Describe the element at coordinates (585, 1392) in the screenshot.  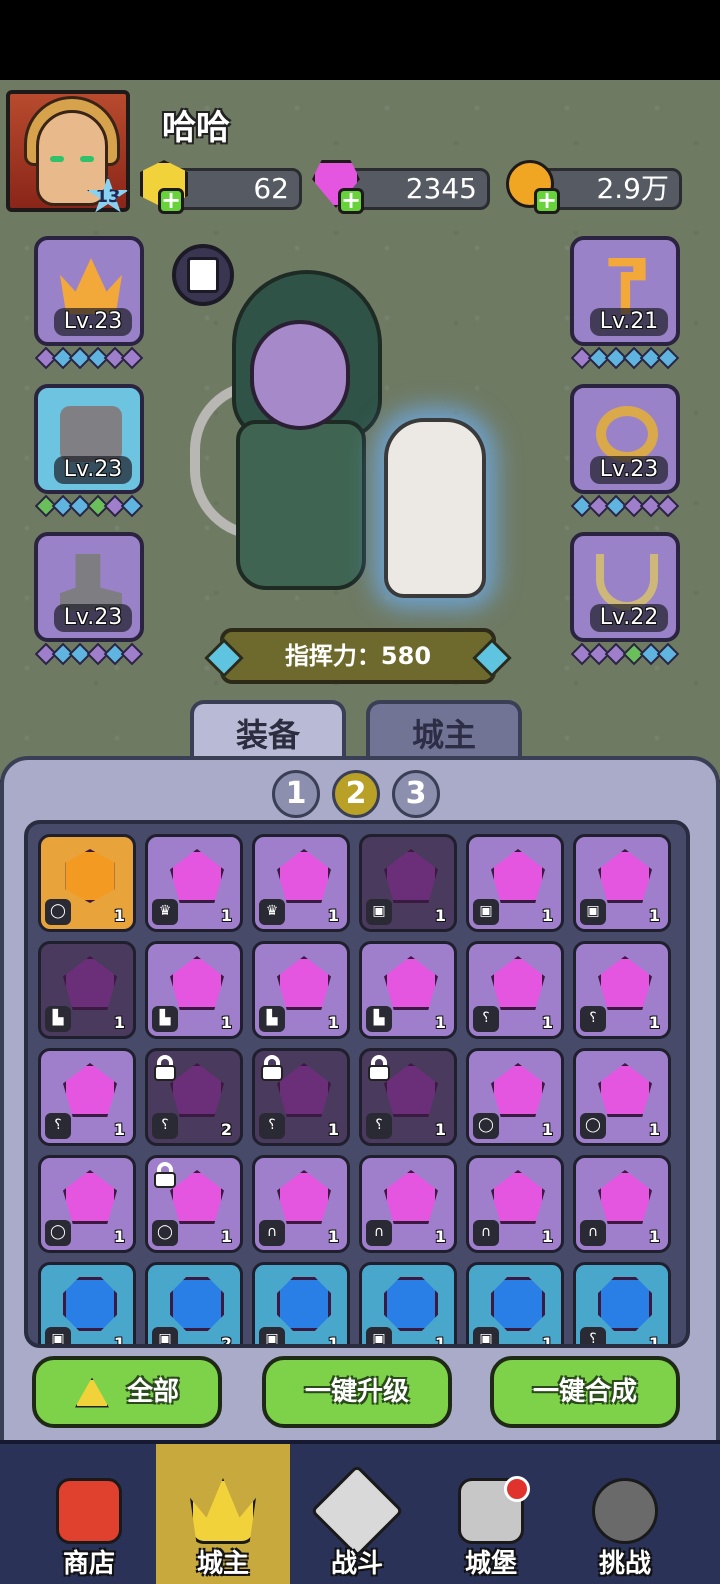
I see `merge-all-button: 一键合成` at that location.